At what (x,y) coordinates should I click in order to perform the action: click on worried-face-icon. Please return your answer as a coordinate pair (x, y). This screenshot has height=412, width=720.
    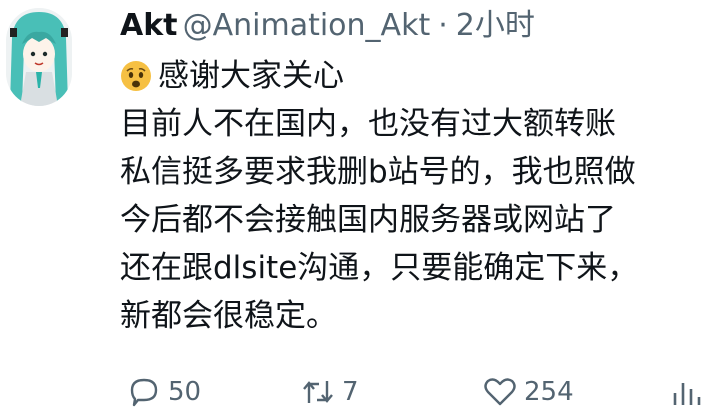
    Looking at the image, I should click on (136, 76).